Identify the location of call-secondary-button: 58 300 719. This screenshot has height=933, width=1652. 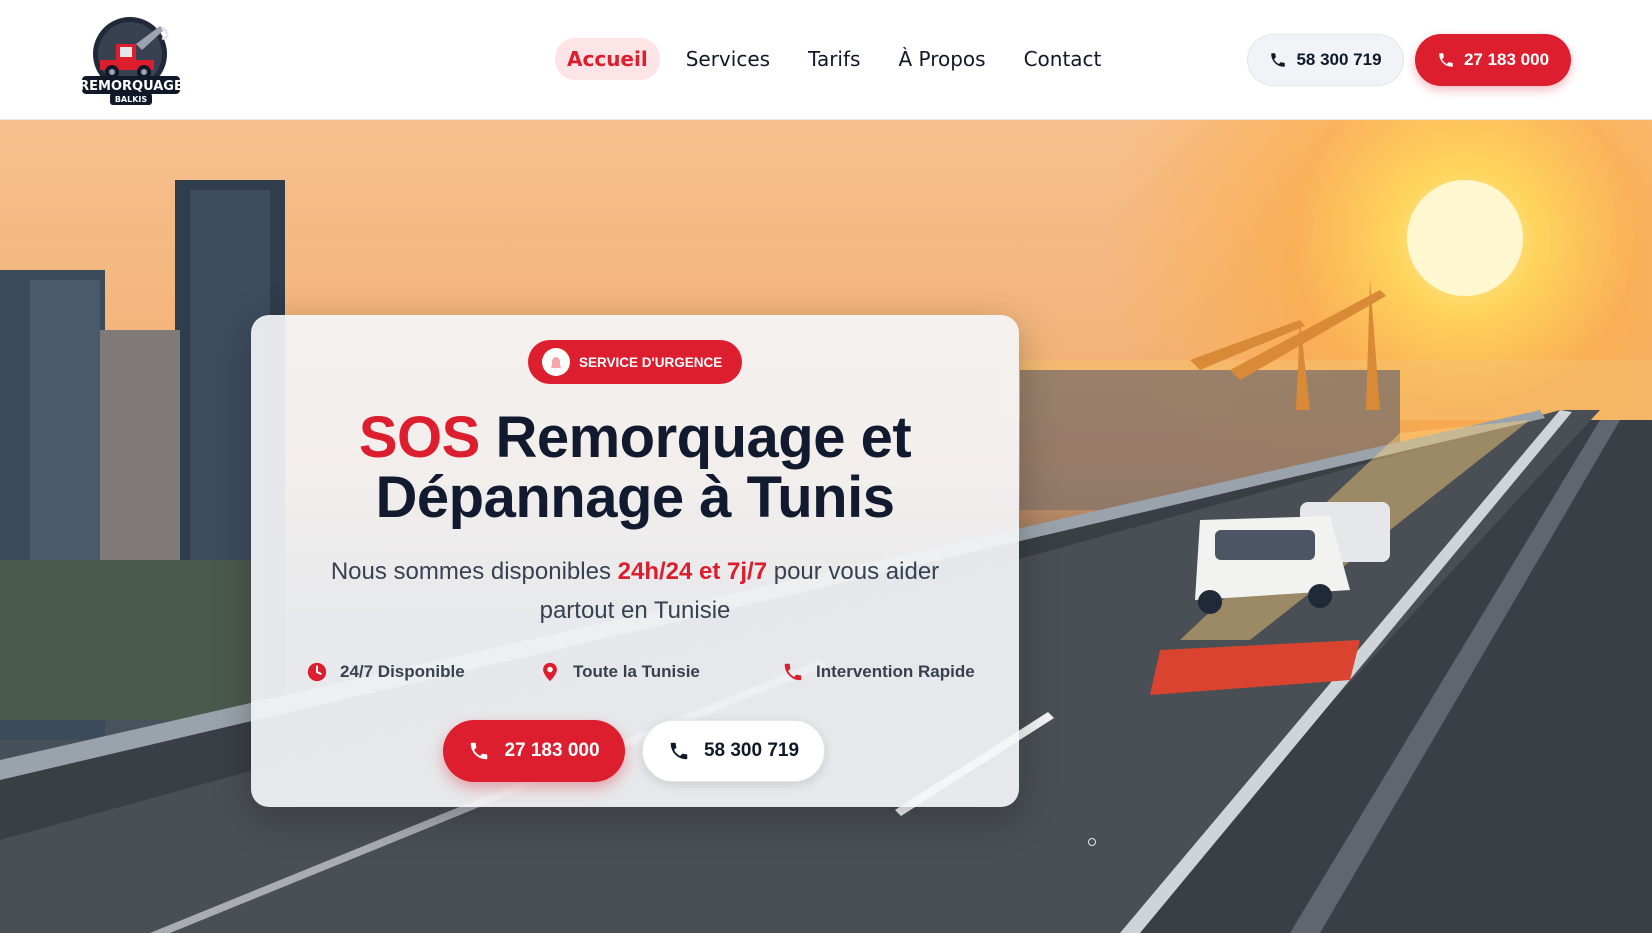
(733, 751).